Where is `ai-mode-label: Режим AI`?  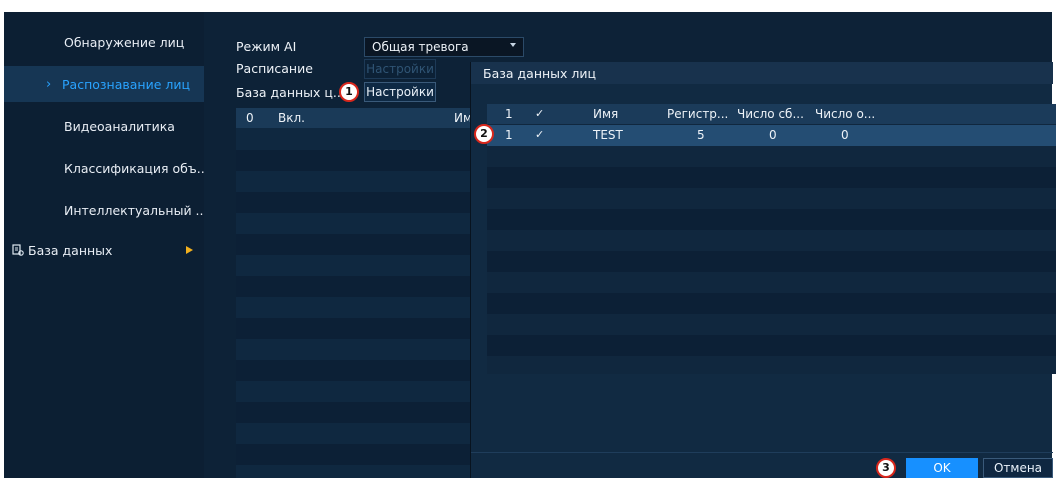 ai-mode-label: Режим AI is located at coordinates (266, 46).